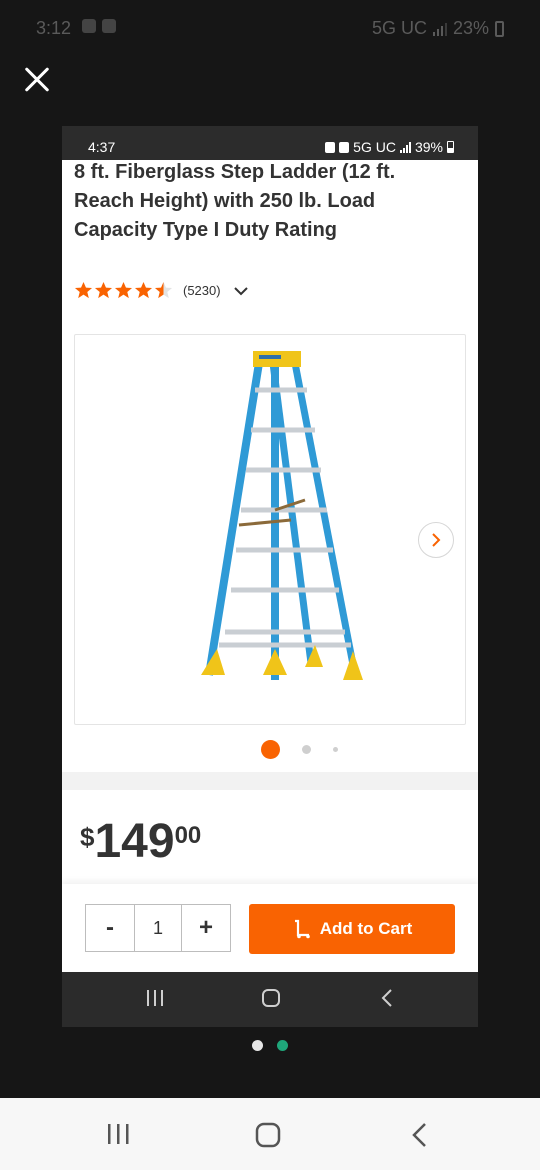  Describe the element at coordinates (302, 929) in the screenshot. I see `dolly-icon` at that location.